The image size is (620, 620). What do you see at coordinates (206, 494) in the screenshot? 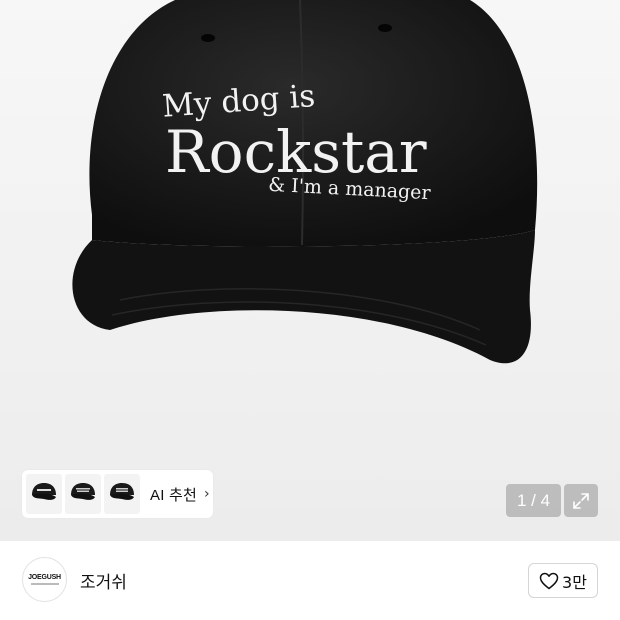
I see `chevron-right-icon: ›` at bounding box center [206, 494].